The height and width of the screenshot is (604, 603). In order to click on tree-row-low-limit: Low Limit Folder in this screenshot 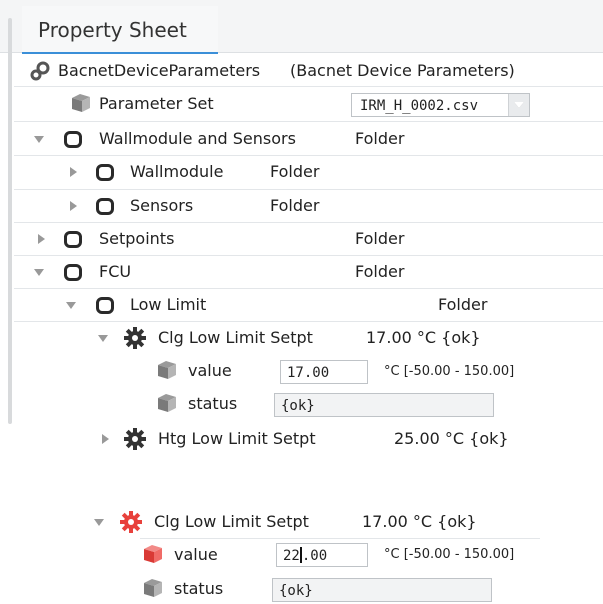, I will do `click(308, 305)`.